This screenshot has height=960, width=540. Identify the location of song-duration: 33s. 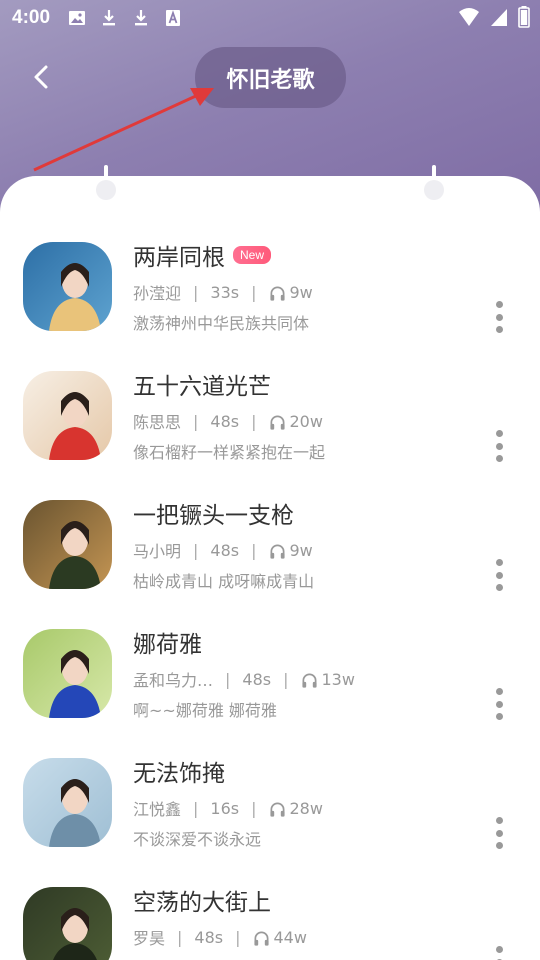
(225, 292).